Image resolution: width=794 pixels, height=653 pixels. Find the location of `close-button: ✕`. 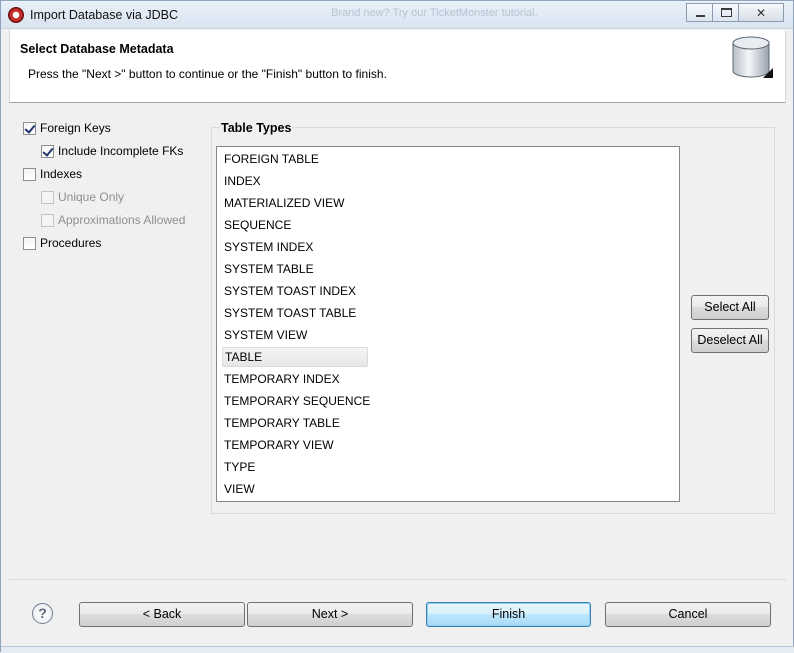

close-button: ✕ is located at coordinates (761, 12).